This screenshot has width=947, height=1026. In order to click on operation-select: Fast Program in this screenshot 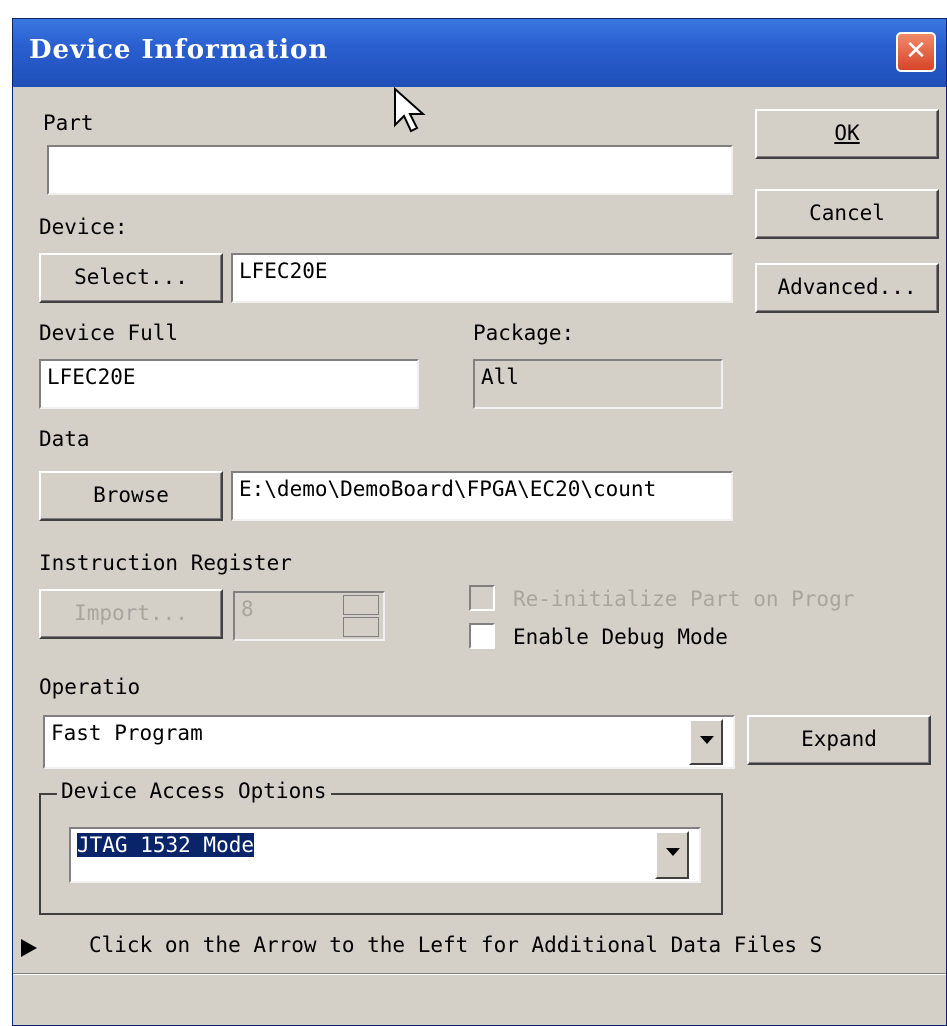, I will do `click(389, 742)`.